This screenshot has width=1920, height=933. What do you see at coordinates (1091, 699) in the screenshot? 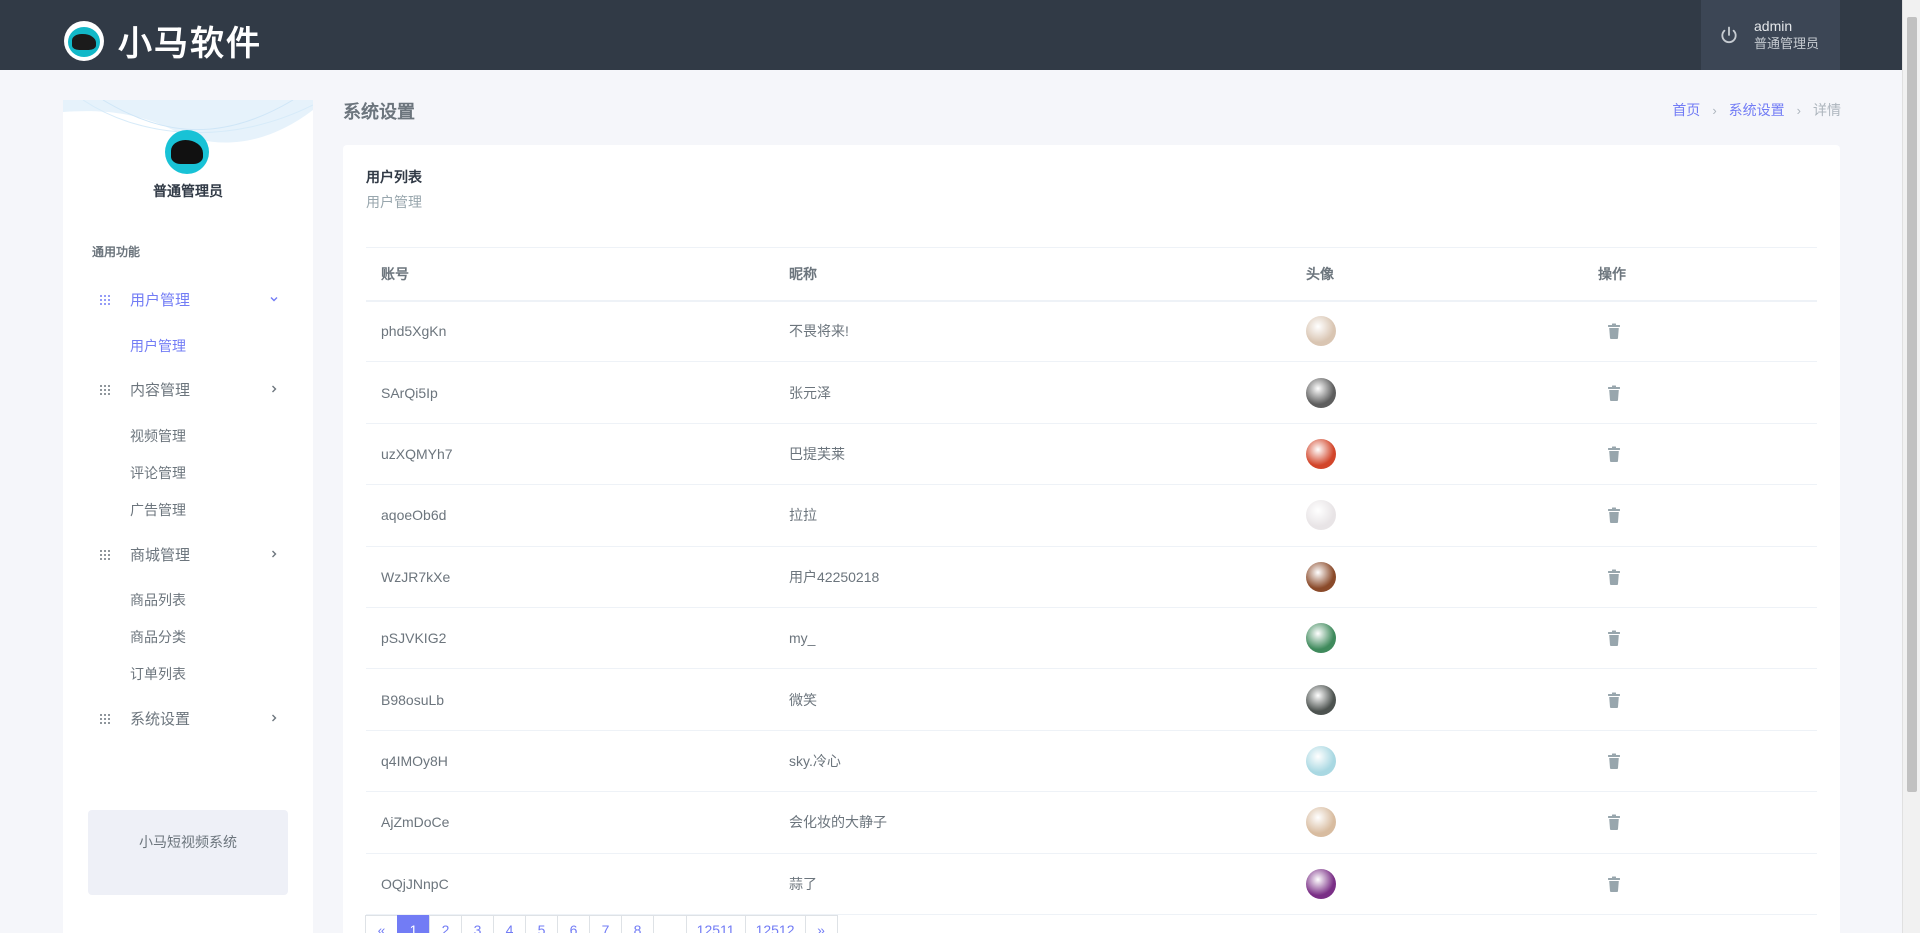
I see `table-row: B98osuLb 微笑` at bounding box center [1091, 699].